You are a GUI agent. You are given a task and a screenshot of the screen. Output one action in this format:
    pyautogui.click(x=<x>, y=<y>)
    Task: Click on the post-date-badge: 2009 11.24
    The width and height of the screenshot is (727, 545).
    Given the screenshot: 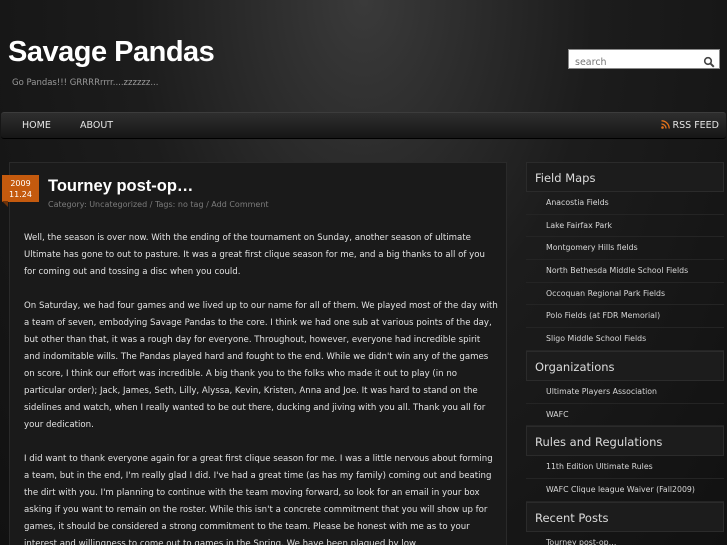 What is the action you would take?
    pyautogui.click(x=20, y=188)
    